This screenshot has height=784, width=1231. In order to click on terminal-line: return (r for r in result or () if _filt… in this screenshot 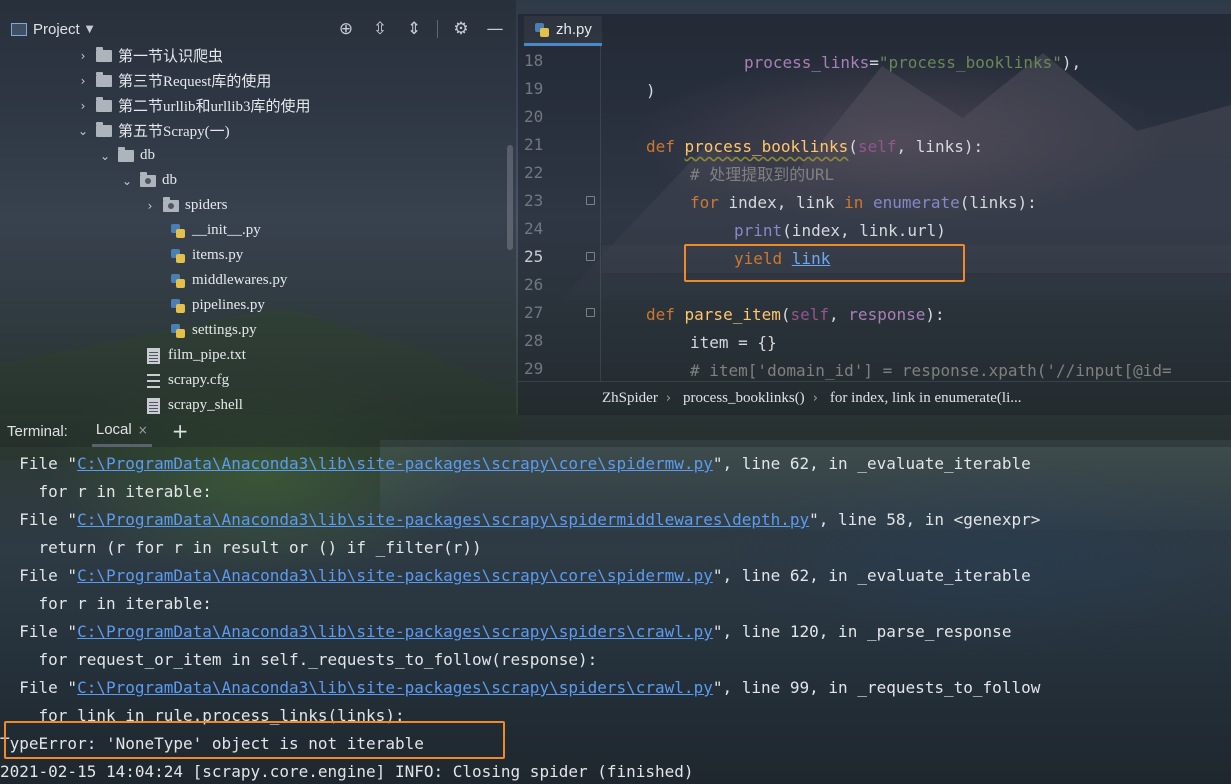, I will do `click(241, 547)`.